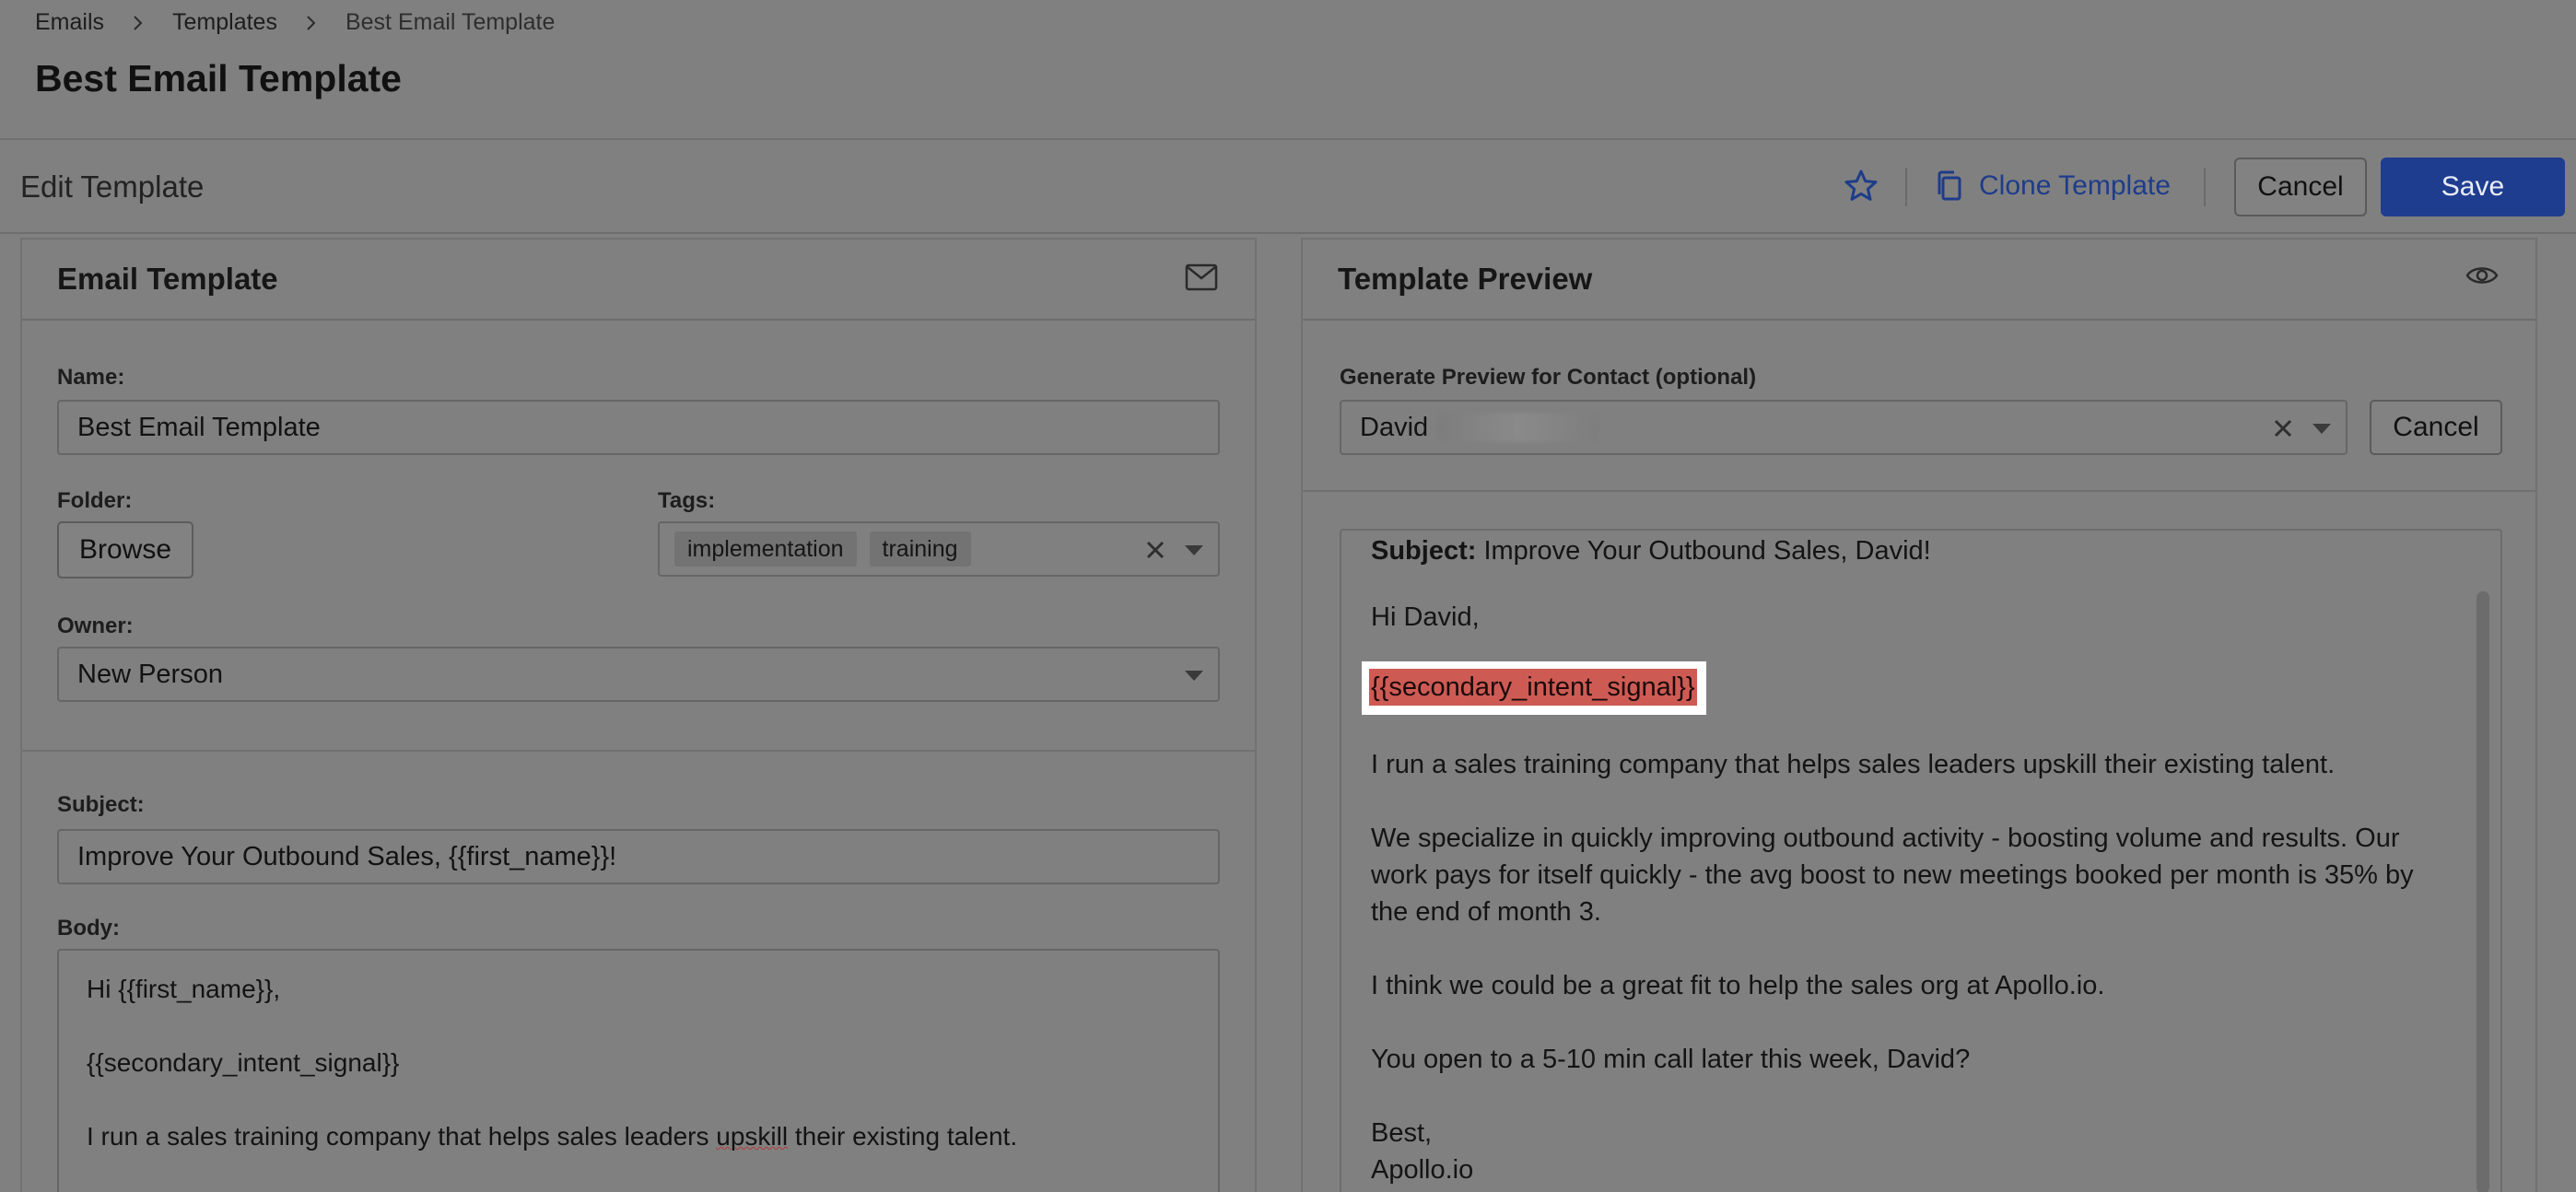 The image size is (2576, 1192). What do you see at coordinates (295, 22) in the screenshot?
I see `breadcrumb: Emails Templates Best Email Template` at bounding box center [295, 22].